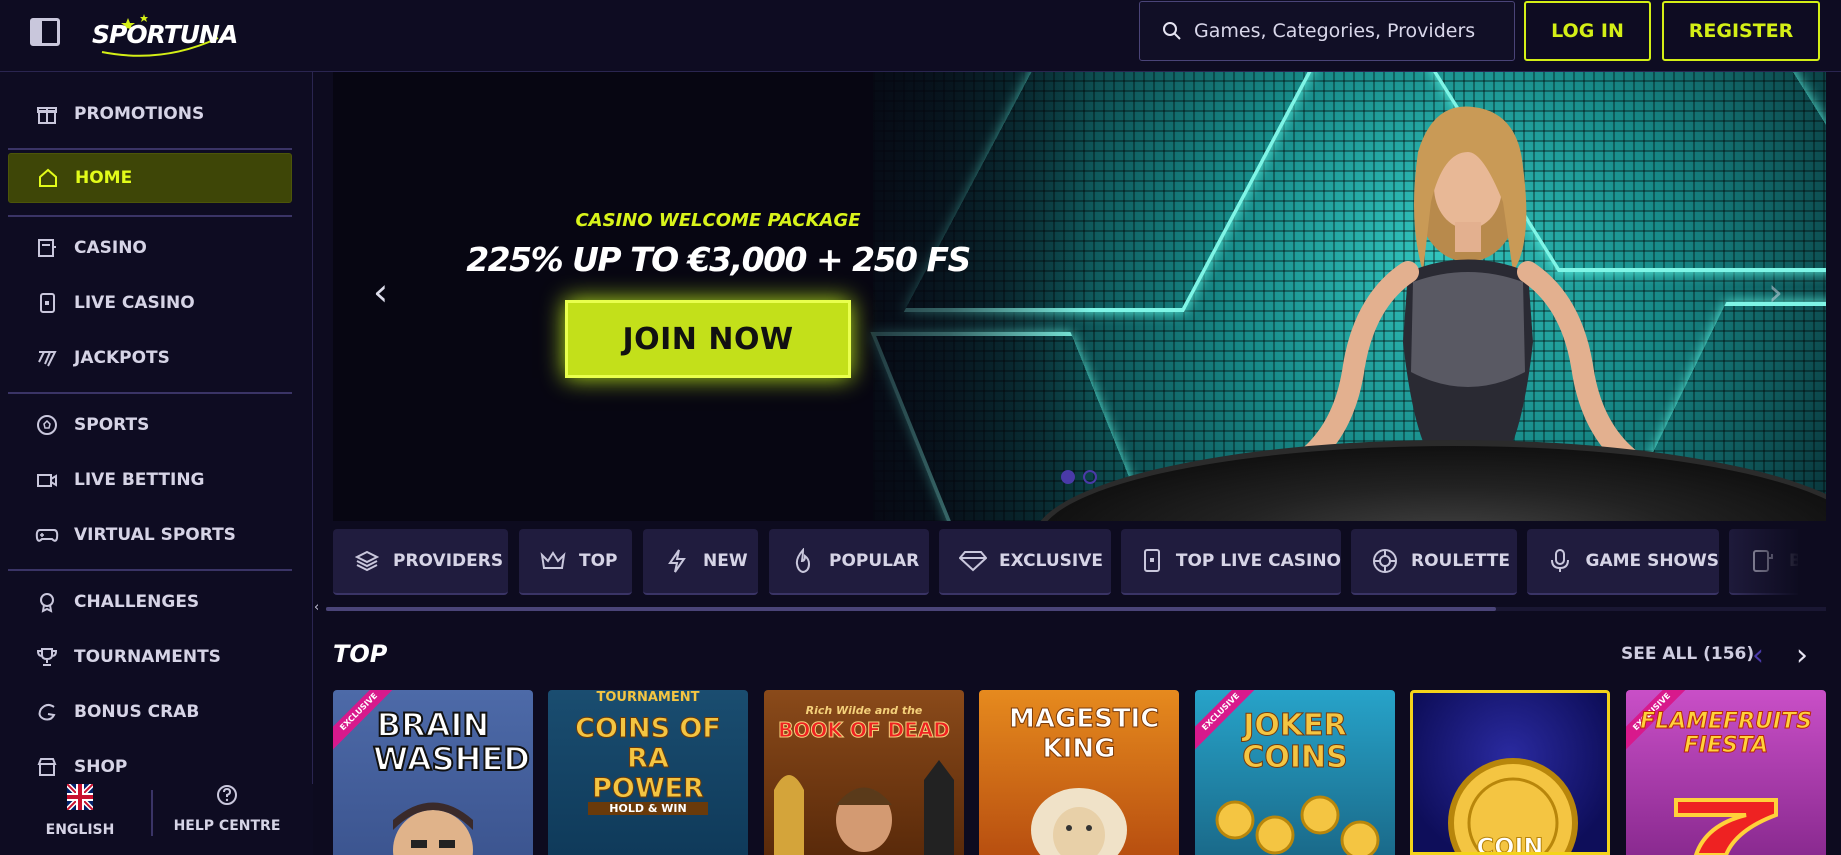 This screenshot has height=855, width=1841. What do you see at coordinates (150, 216) in the screenshot?
I see `sidebar-divider` at bounding box center [150, 216].